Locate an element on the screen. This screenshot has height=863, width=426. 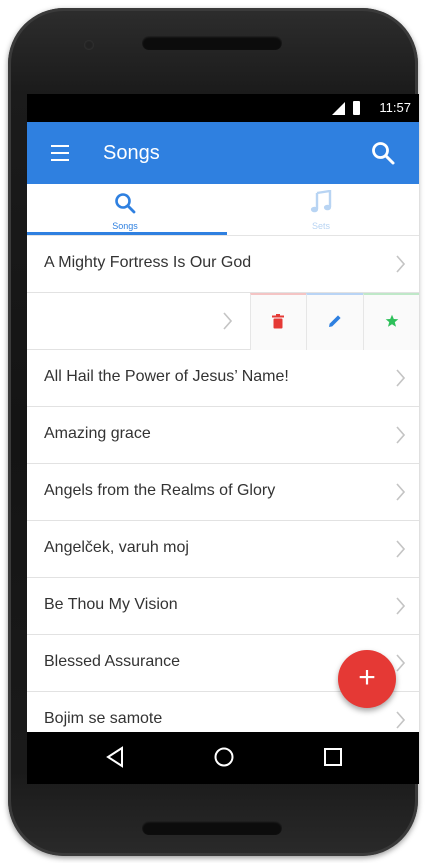
home-icon is located at coordinates (224, 757).